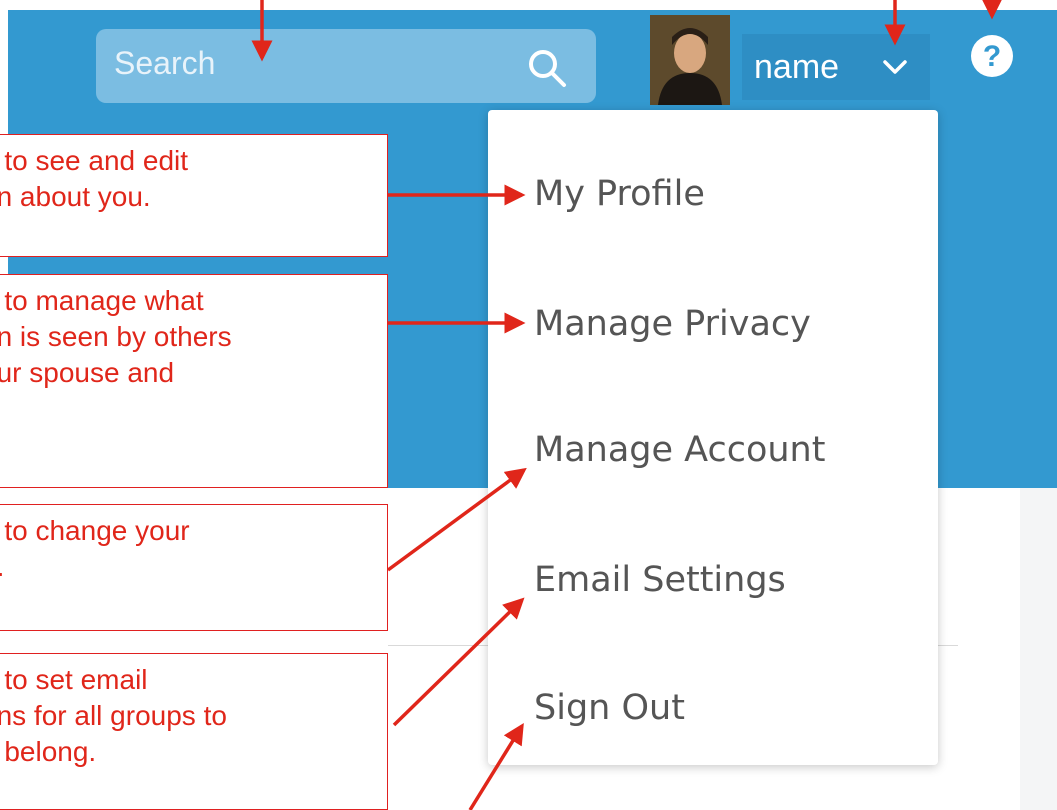  Describe the element at coordinates (458, 662) in the screenshot. I see `arrow-to-email-settings` at that location.